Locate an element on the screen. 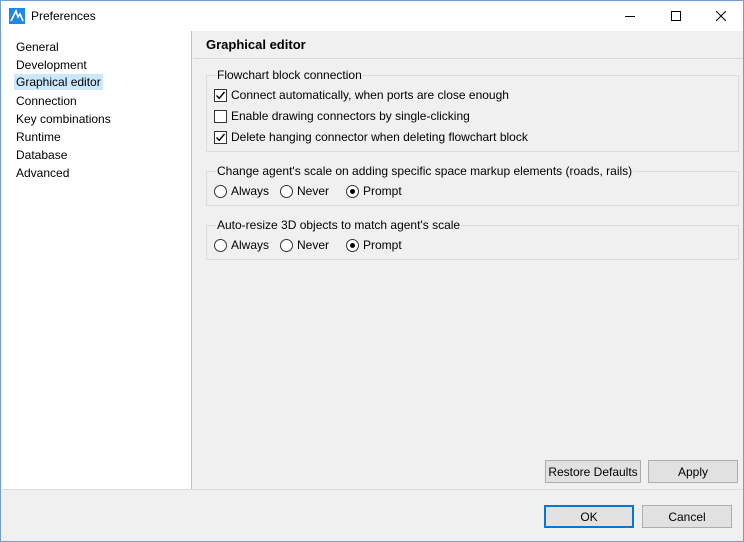  close-icon is located at coordinates (721, 16).